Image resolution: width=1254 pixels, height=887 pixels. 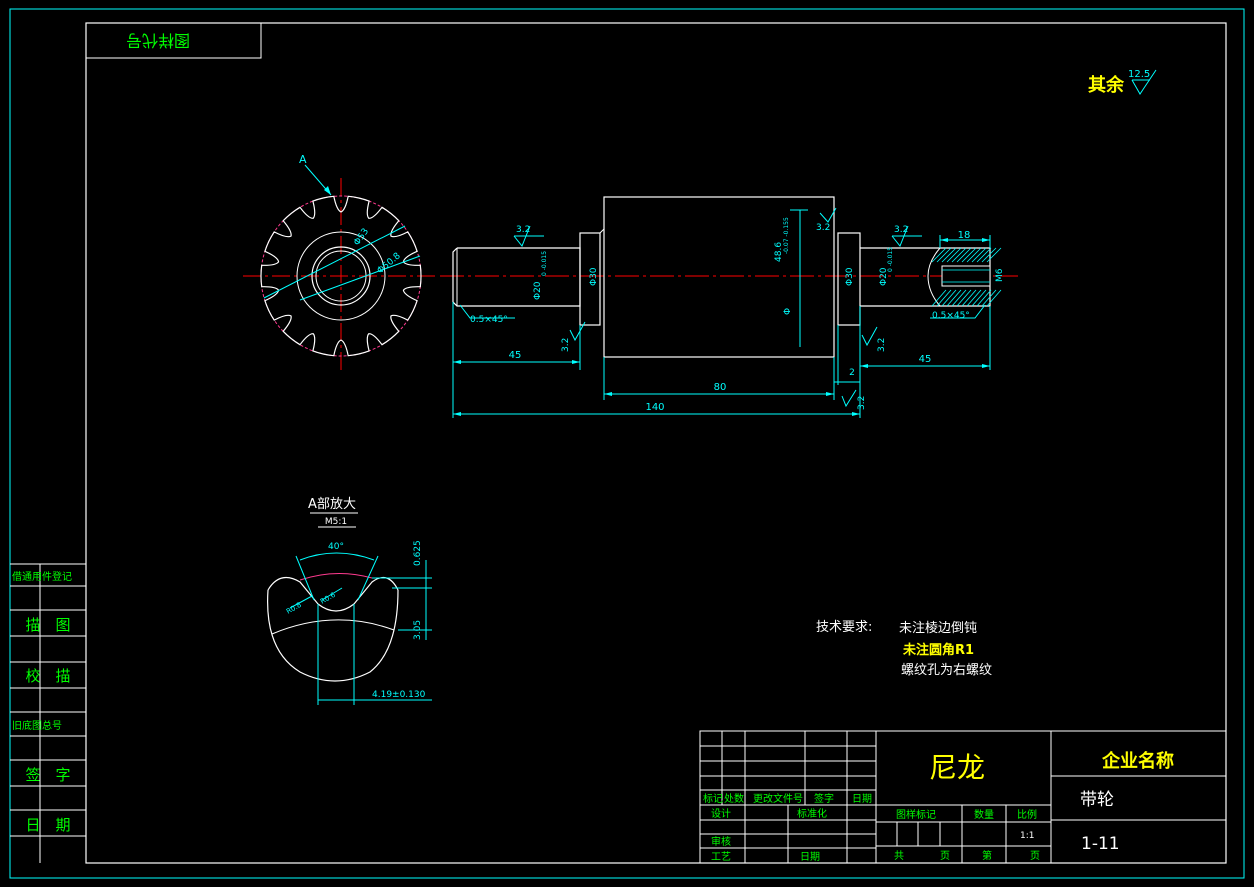 What do you see at coordinates (516, 277) in the screenshot?
I see `left-journal` at bounding box center [516, 277].